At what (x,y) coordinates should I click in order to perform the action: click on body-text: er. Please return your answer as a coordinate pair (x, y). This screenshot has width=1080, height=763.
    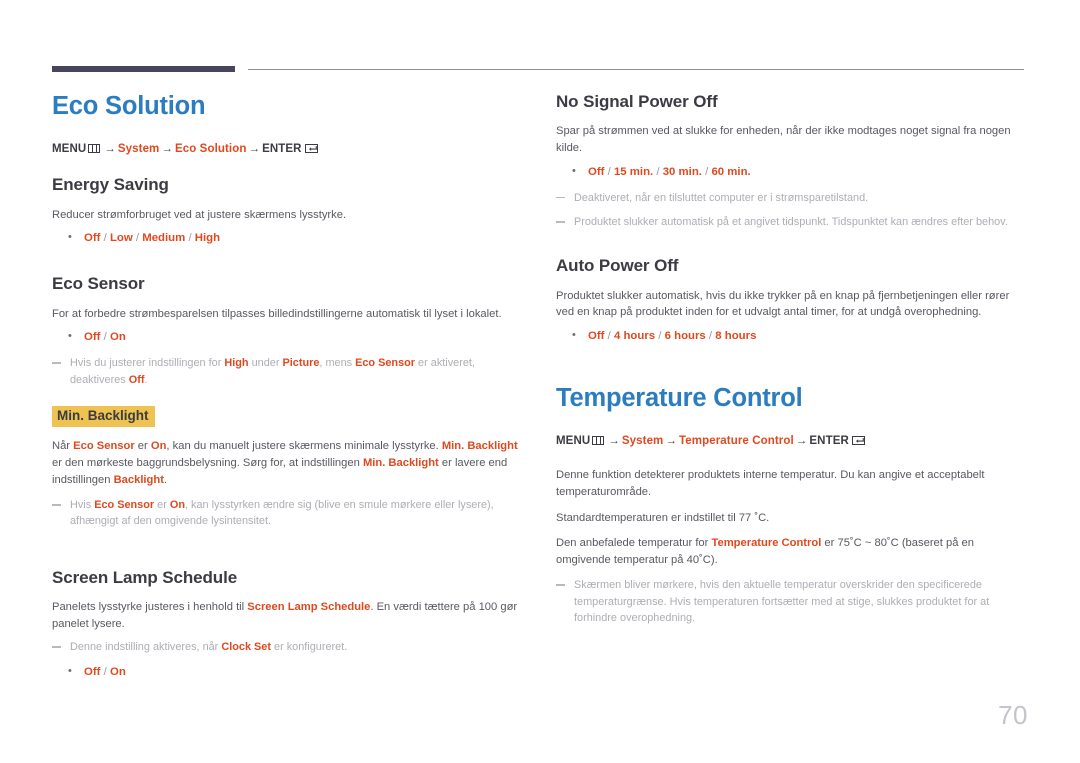
    Looking at the image, I should click on (142, 446).